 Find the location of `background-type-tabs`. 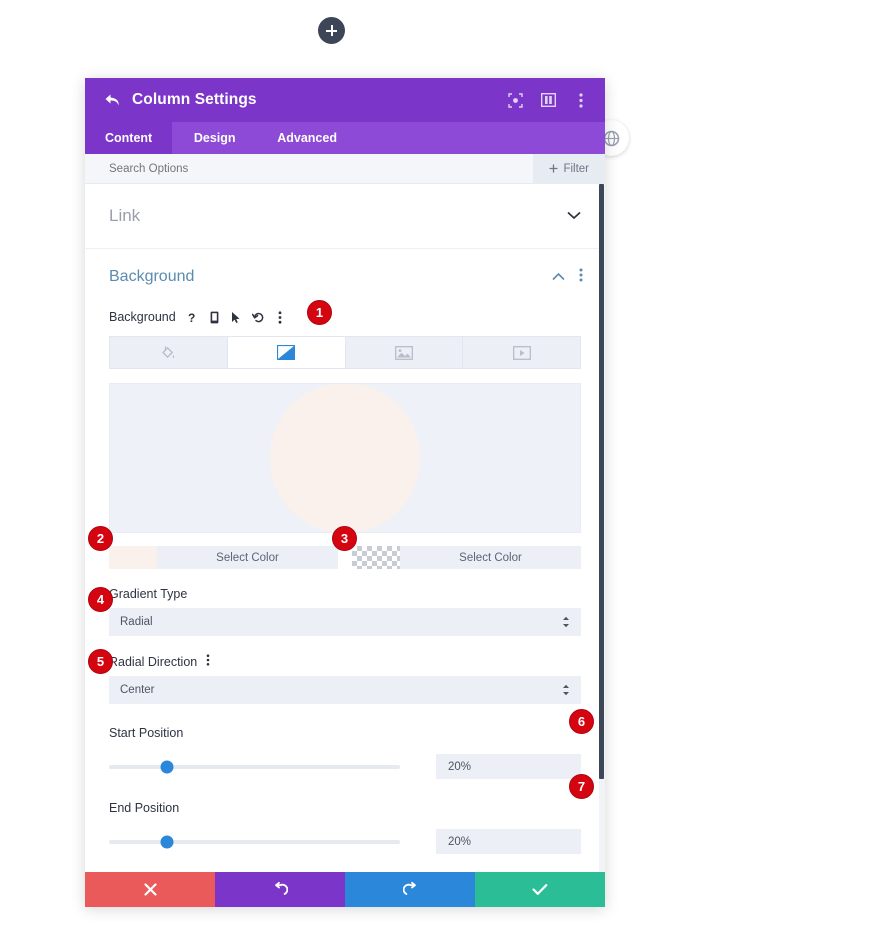

background-type-tabs is located at coordinates (345, 352).